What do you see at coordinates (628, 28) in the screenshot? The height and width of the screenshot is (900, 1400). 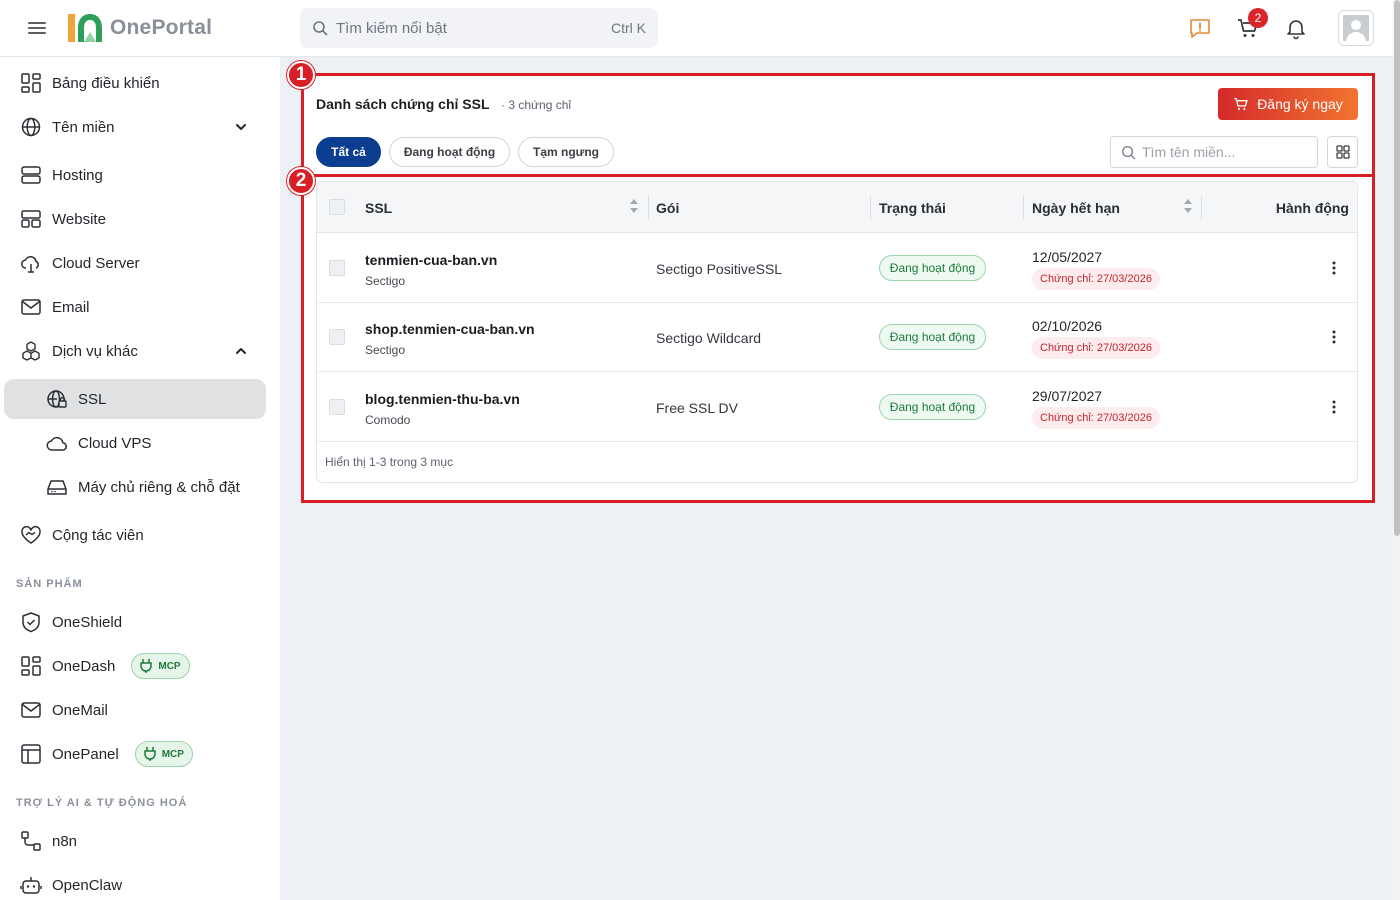 I see `search-shortcut: Ctrl K` at bounding box center [628, 28].